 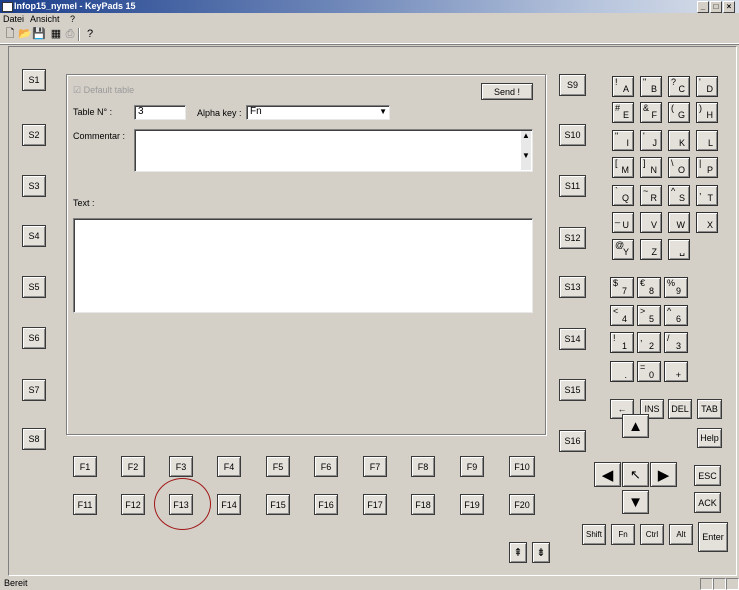 What do you see at coordinates (651, 222) in the screenshot?
I see `key-v: V` at bounding box center [651, 222].